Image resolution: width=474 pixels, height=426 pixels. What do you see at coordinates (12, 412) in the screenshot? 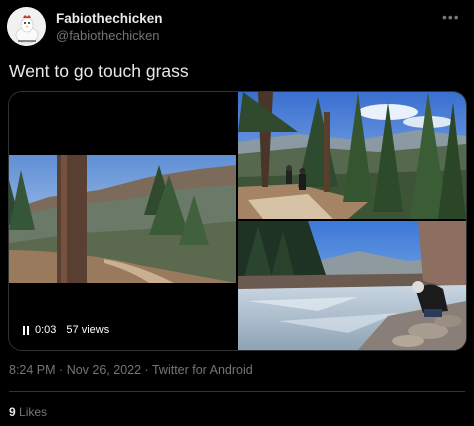
I see `likes-number: 9` at bounding box center [12, 412].